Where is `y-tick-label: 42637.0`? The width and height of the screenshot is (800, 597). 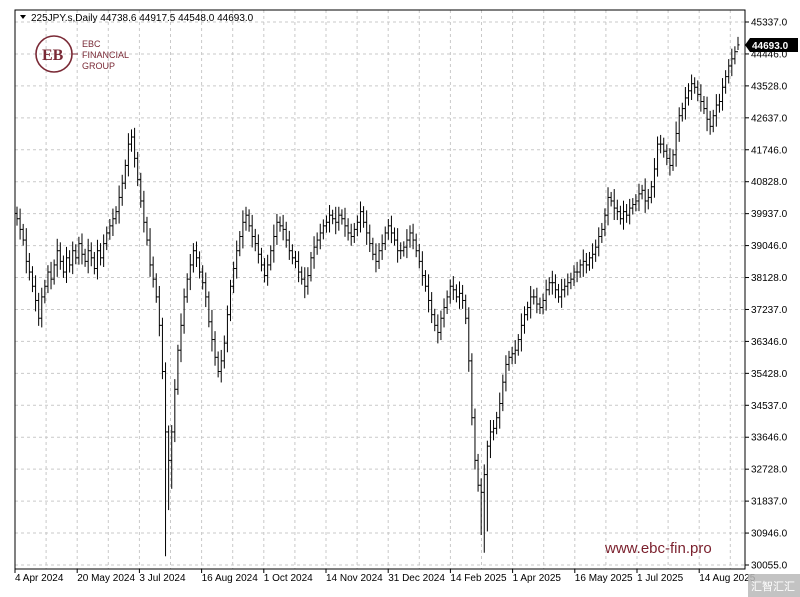
y-tick-label: 42637.0 is located at coordinates (769, 118).